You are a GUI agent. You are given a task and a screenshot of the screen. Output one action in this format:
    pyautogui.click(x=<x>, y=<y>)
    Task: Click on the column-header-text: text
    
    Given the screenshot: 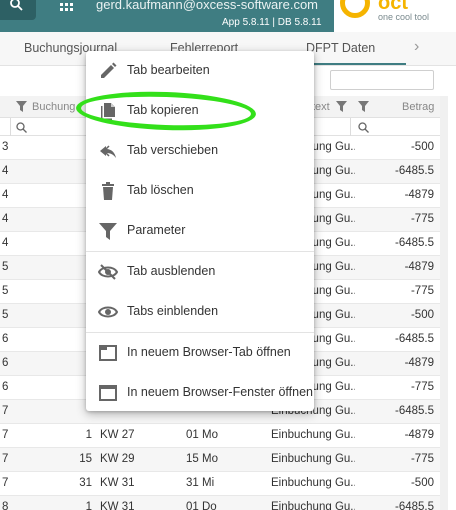 What is the action you would take?
    pyautogui.click(x=321, y=107)
    